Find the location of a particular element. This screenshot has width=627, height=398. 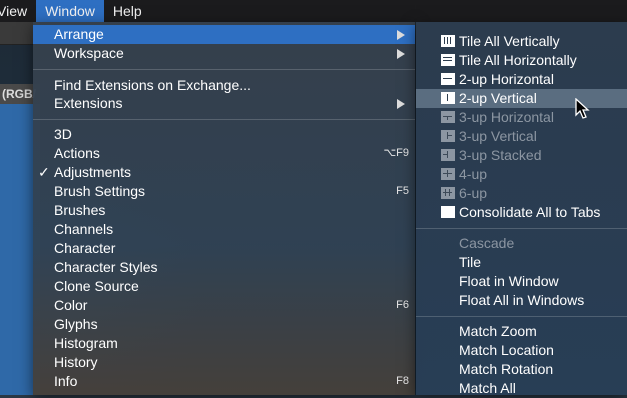

submenu-item-tile-all-vertically: Tile All Vertically is located at coordinates (521, 41).